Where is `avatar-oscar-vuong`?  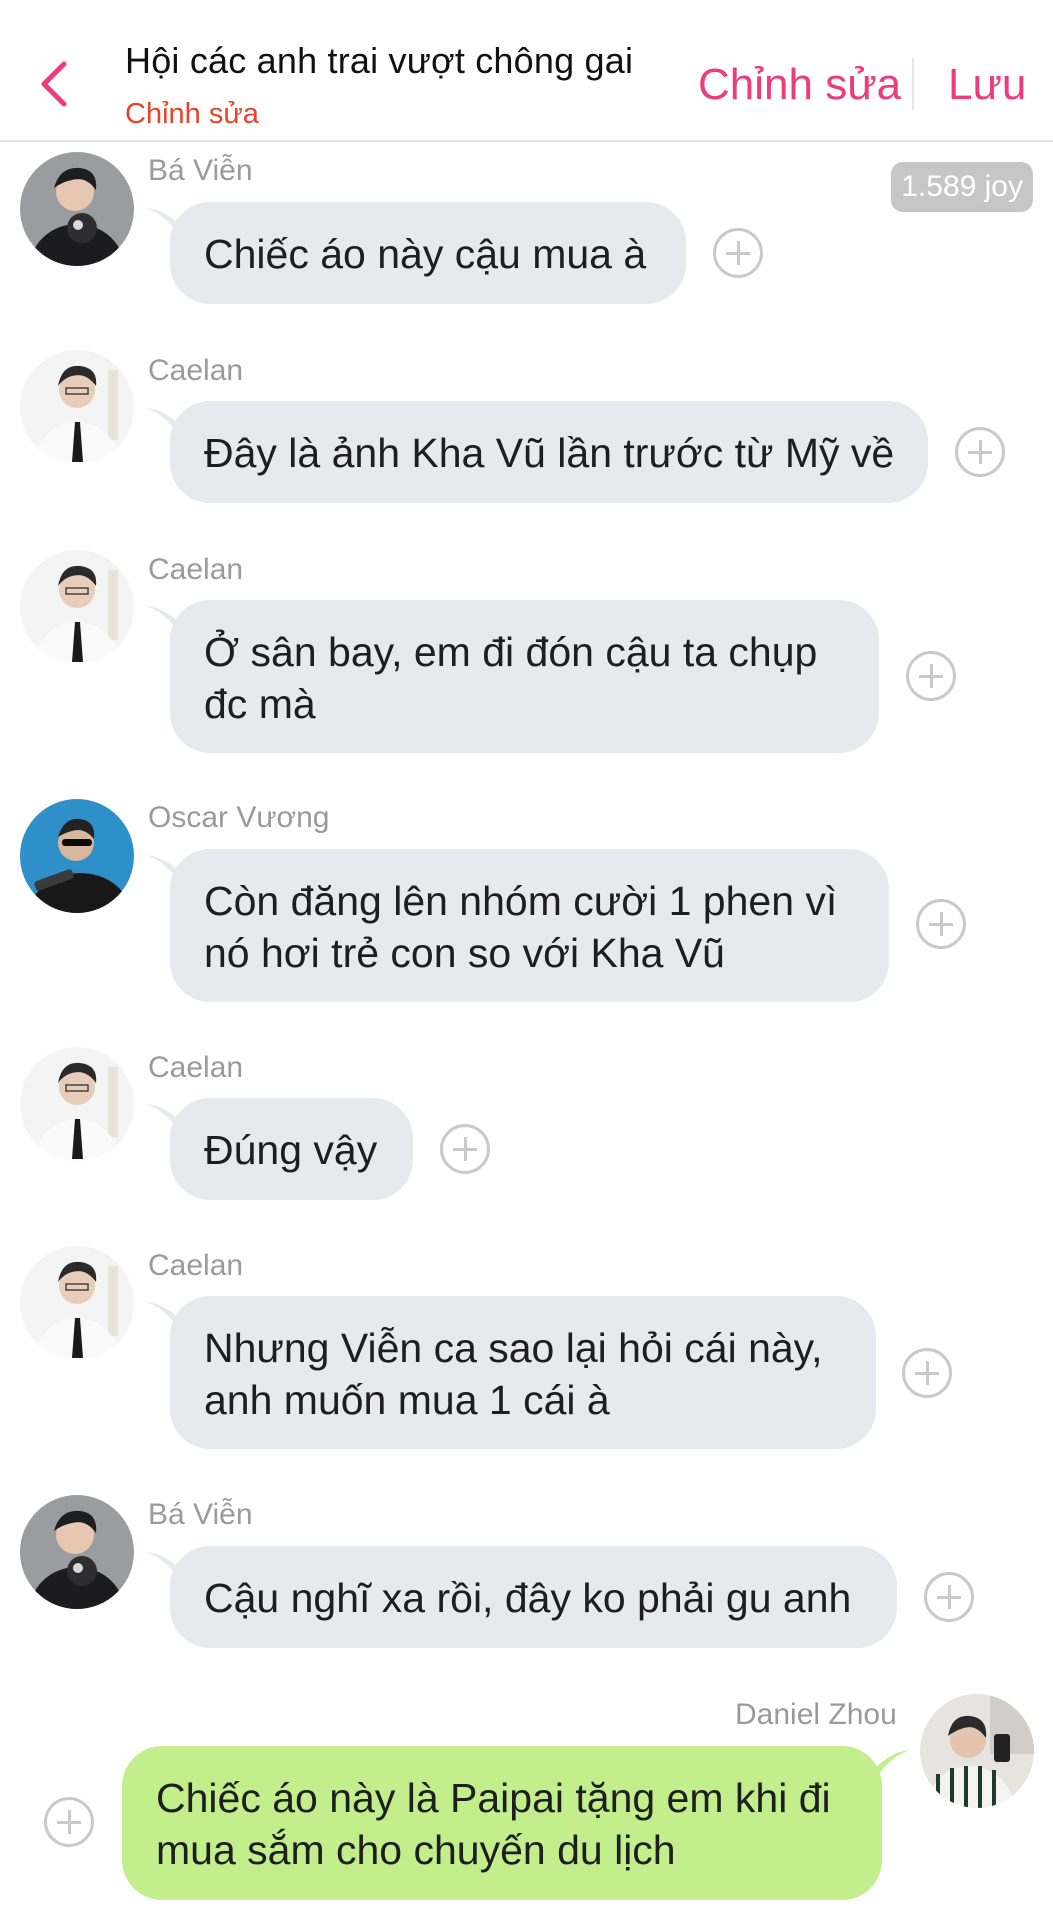
avatar-oscar-vuong is located at coordinates (77, 856).